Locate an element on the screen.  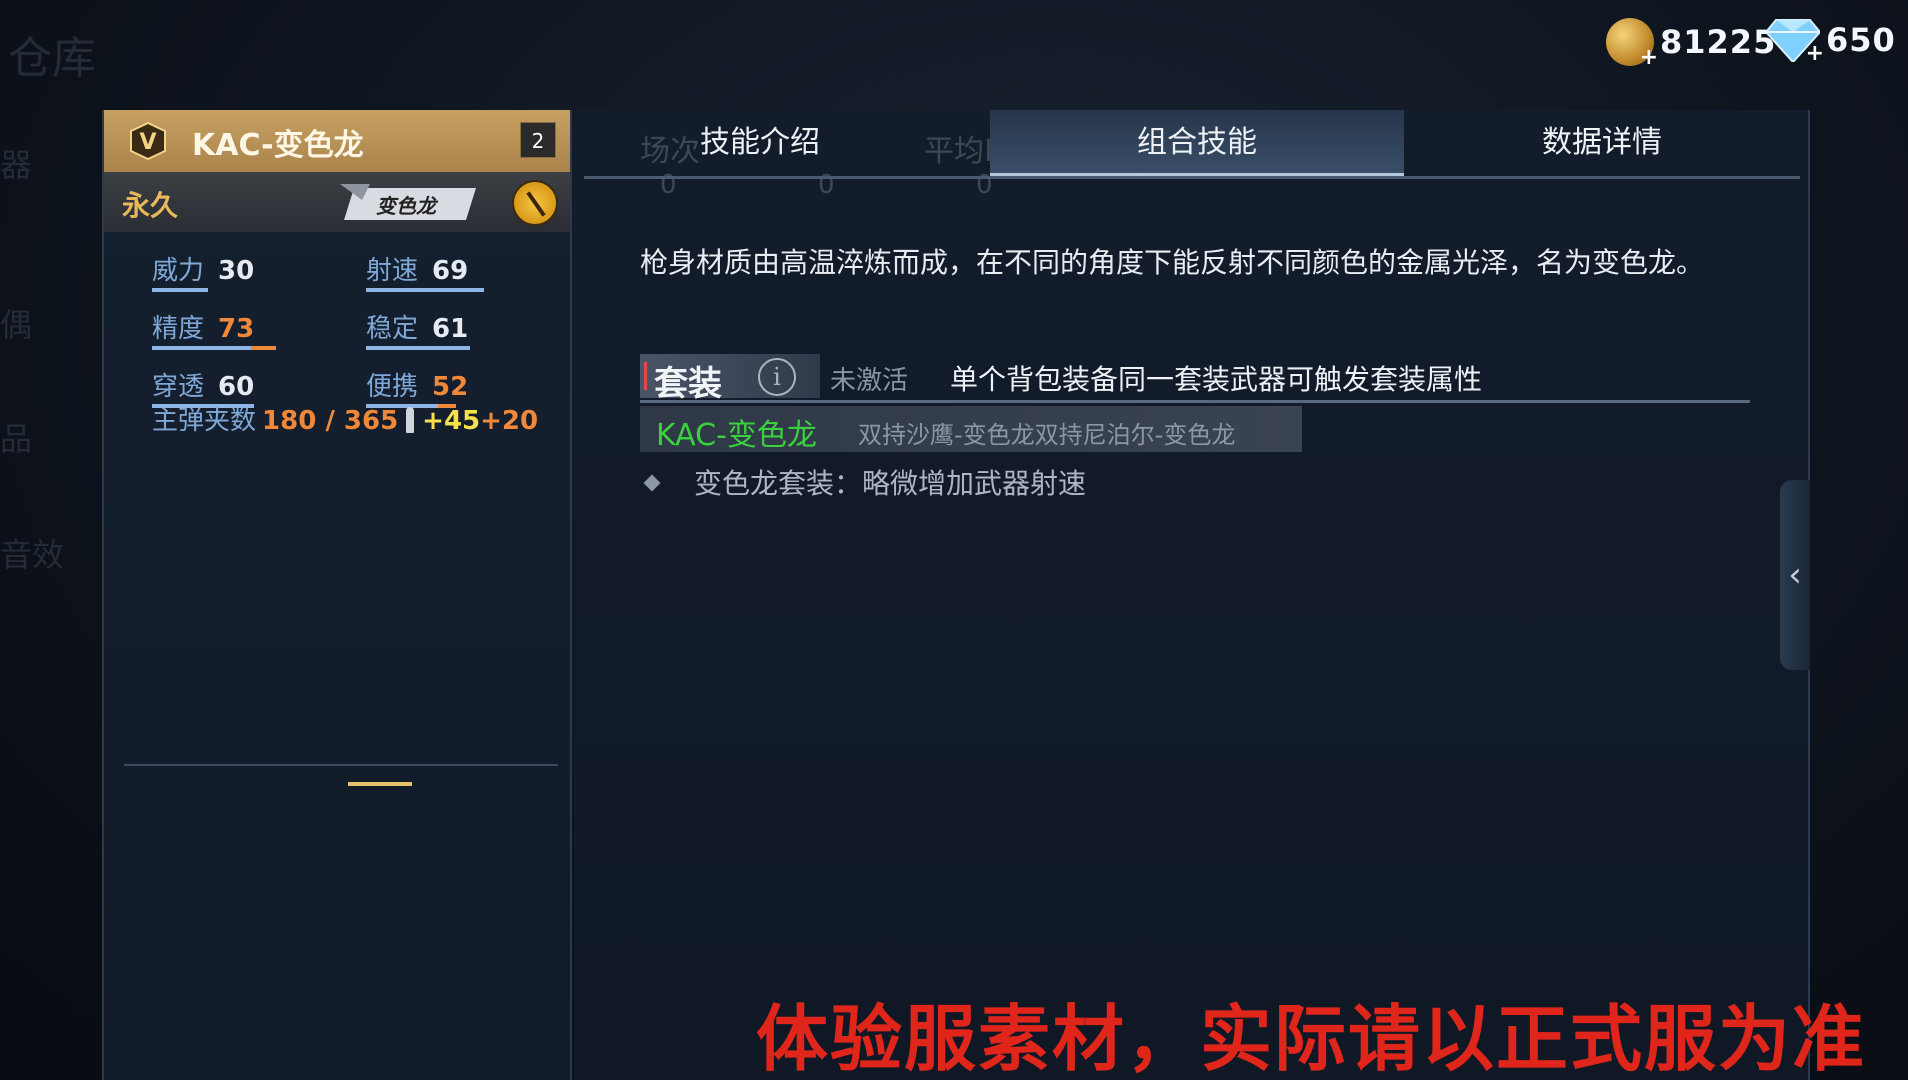
tab-combo-skill: 组合技能 is located at coordinates (1197, 143).